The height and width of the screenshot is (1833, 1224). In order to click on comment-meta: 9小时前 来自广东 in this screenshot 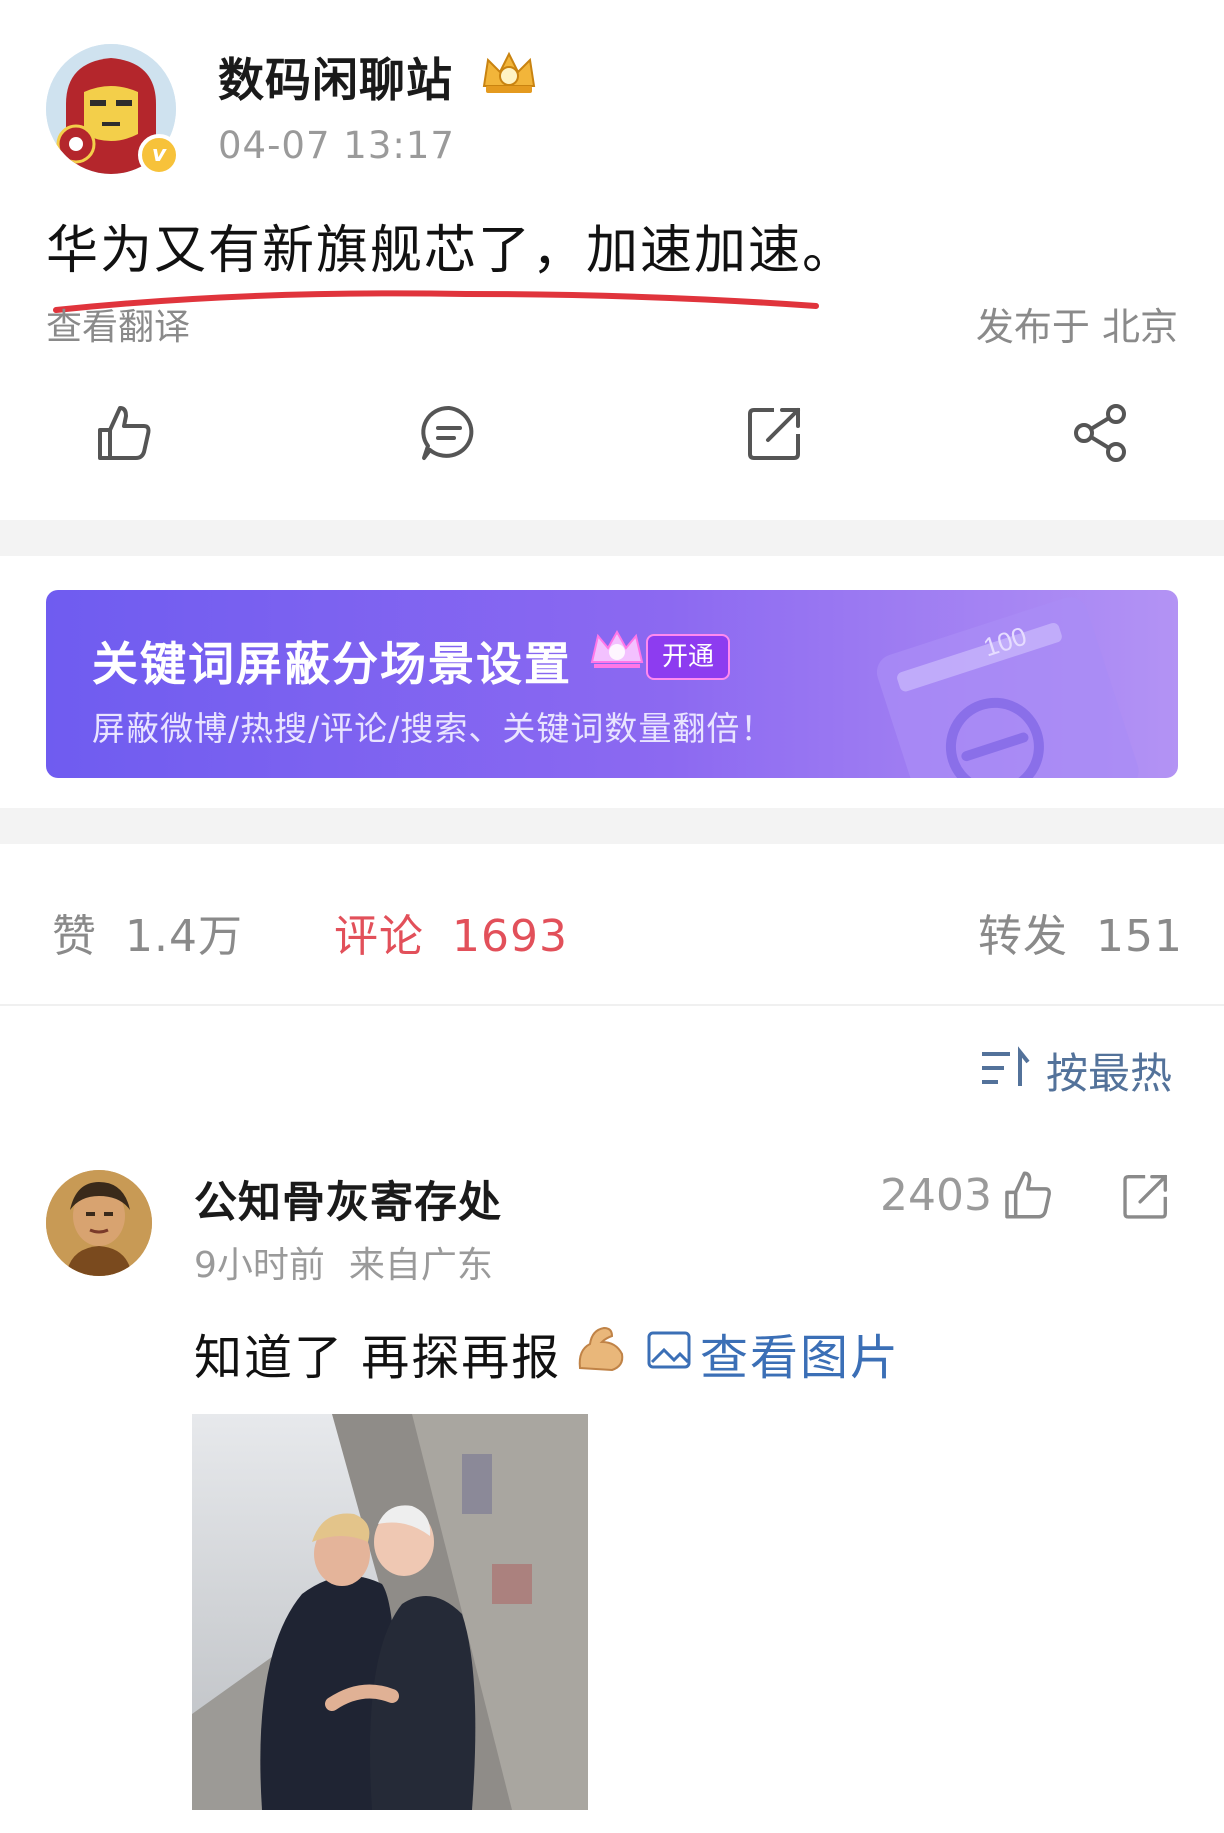, I will do `click(343, 1262)`.